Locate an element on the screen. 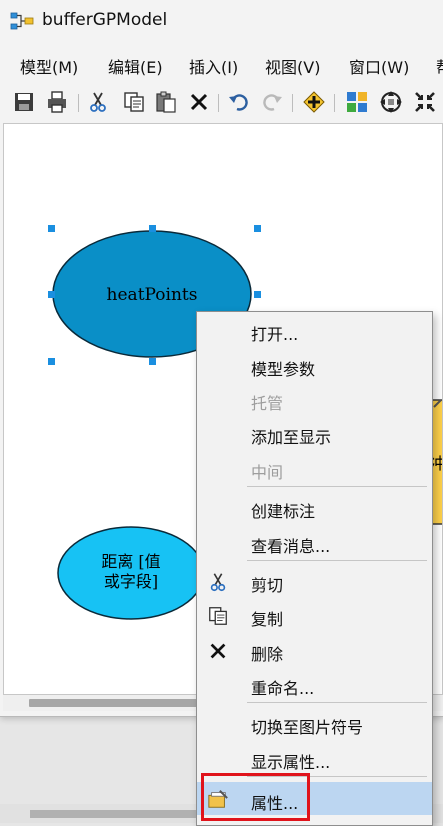 The height and width of the screenshot is (826, 443). menu-edit: 编辑(E) is located at coordinates (135, 66).